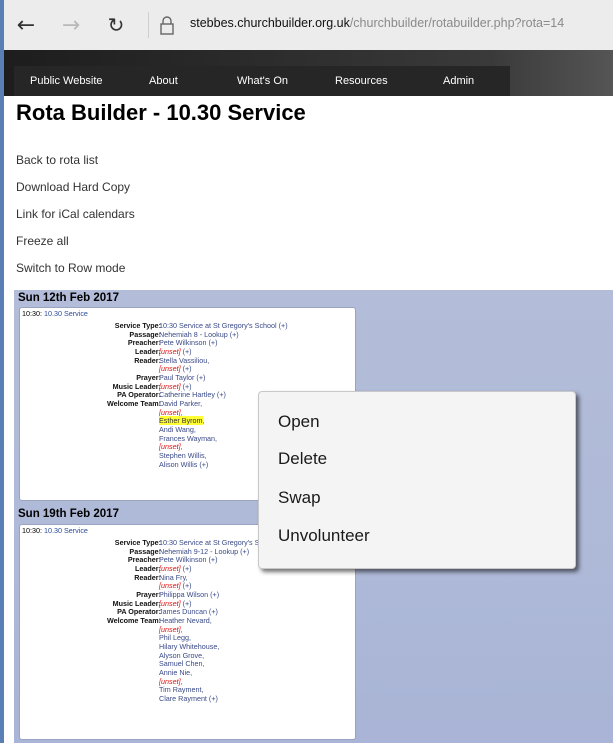 This screenshot has height=743, width=613. What do you see at coordinates (57, 160) in the screenshot?
I see `back-to-rota-list-link: Back to rota list` at bounding box center [57, 160].